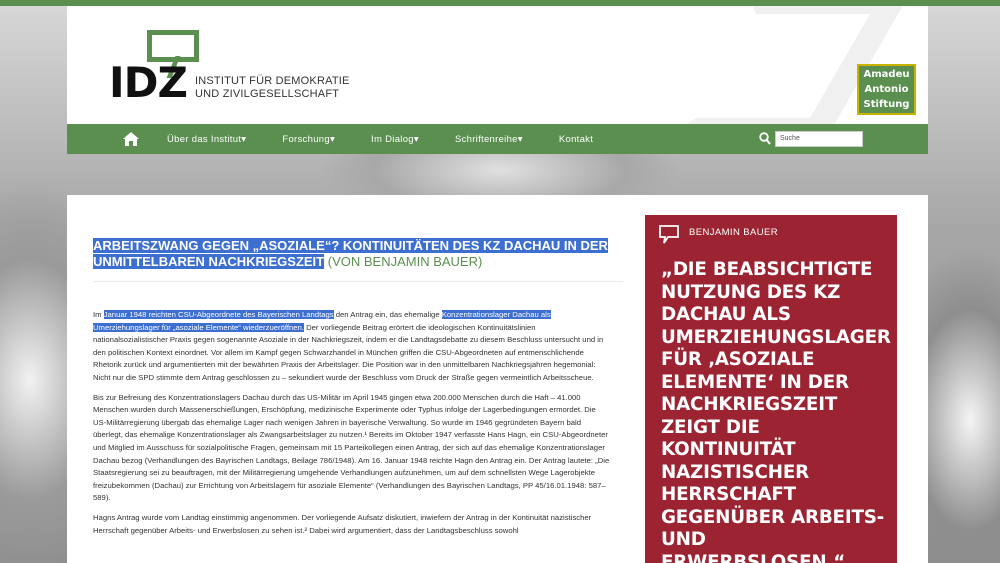 The height and width of the screenshot is (563, 1000). I want to click on logo-line-1: Institut für Demokratie, so click(272, 81).